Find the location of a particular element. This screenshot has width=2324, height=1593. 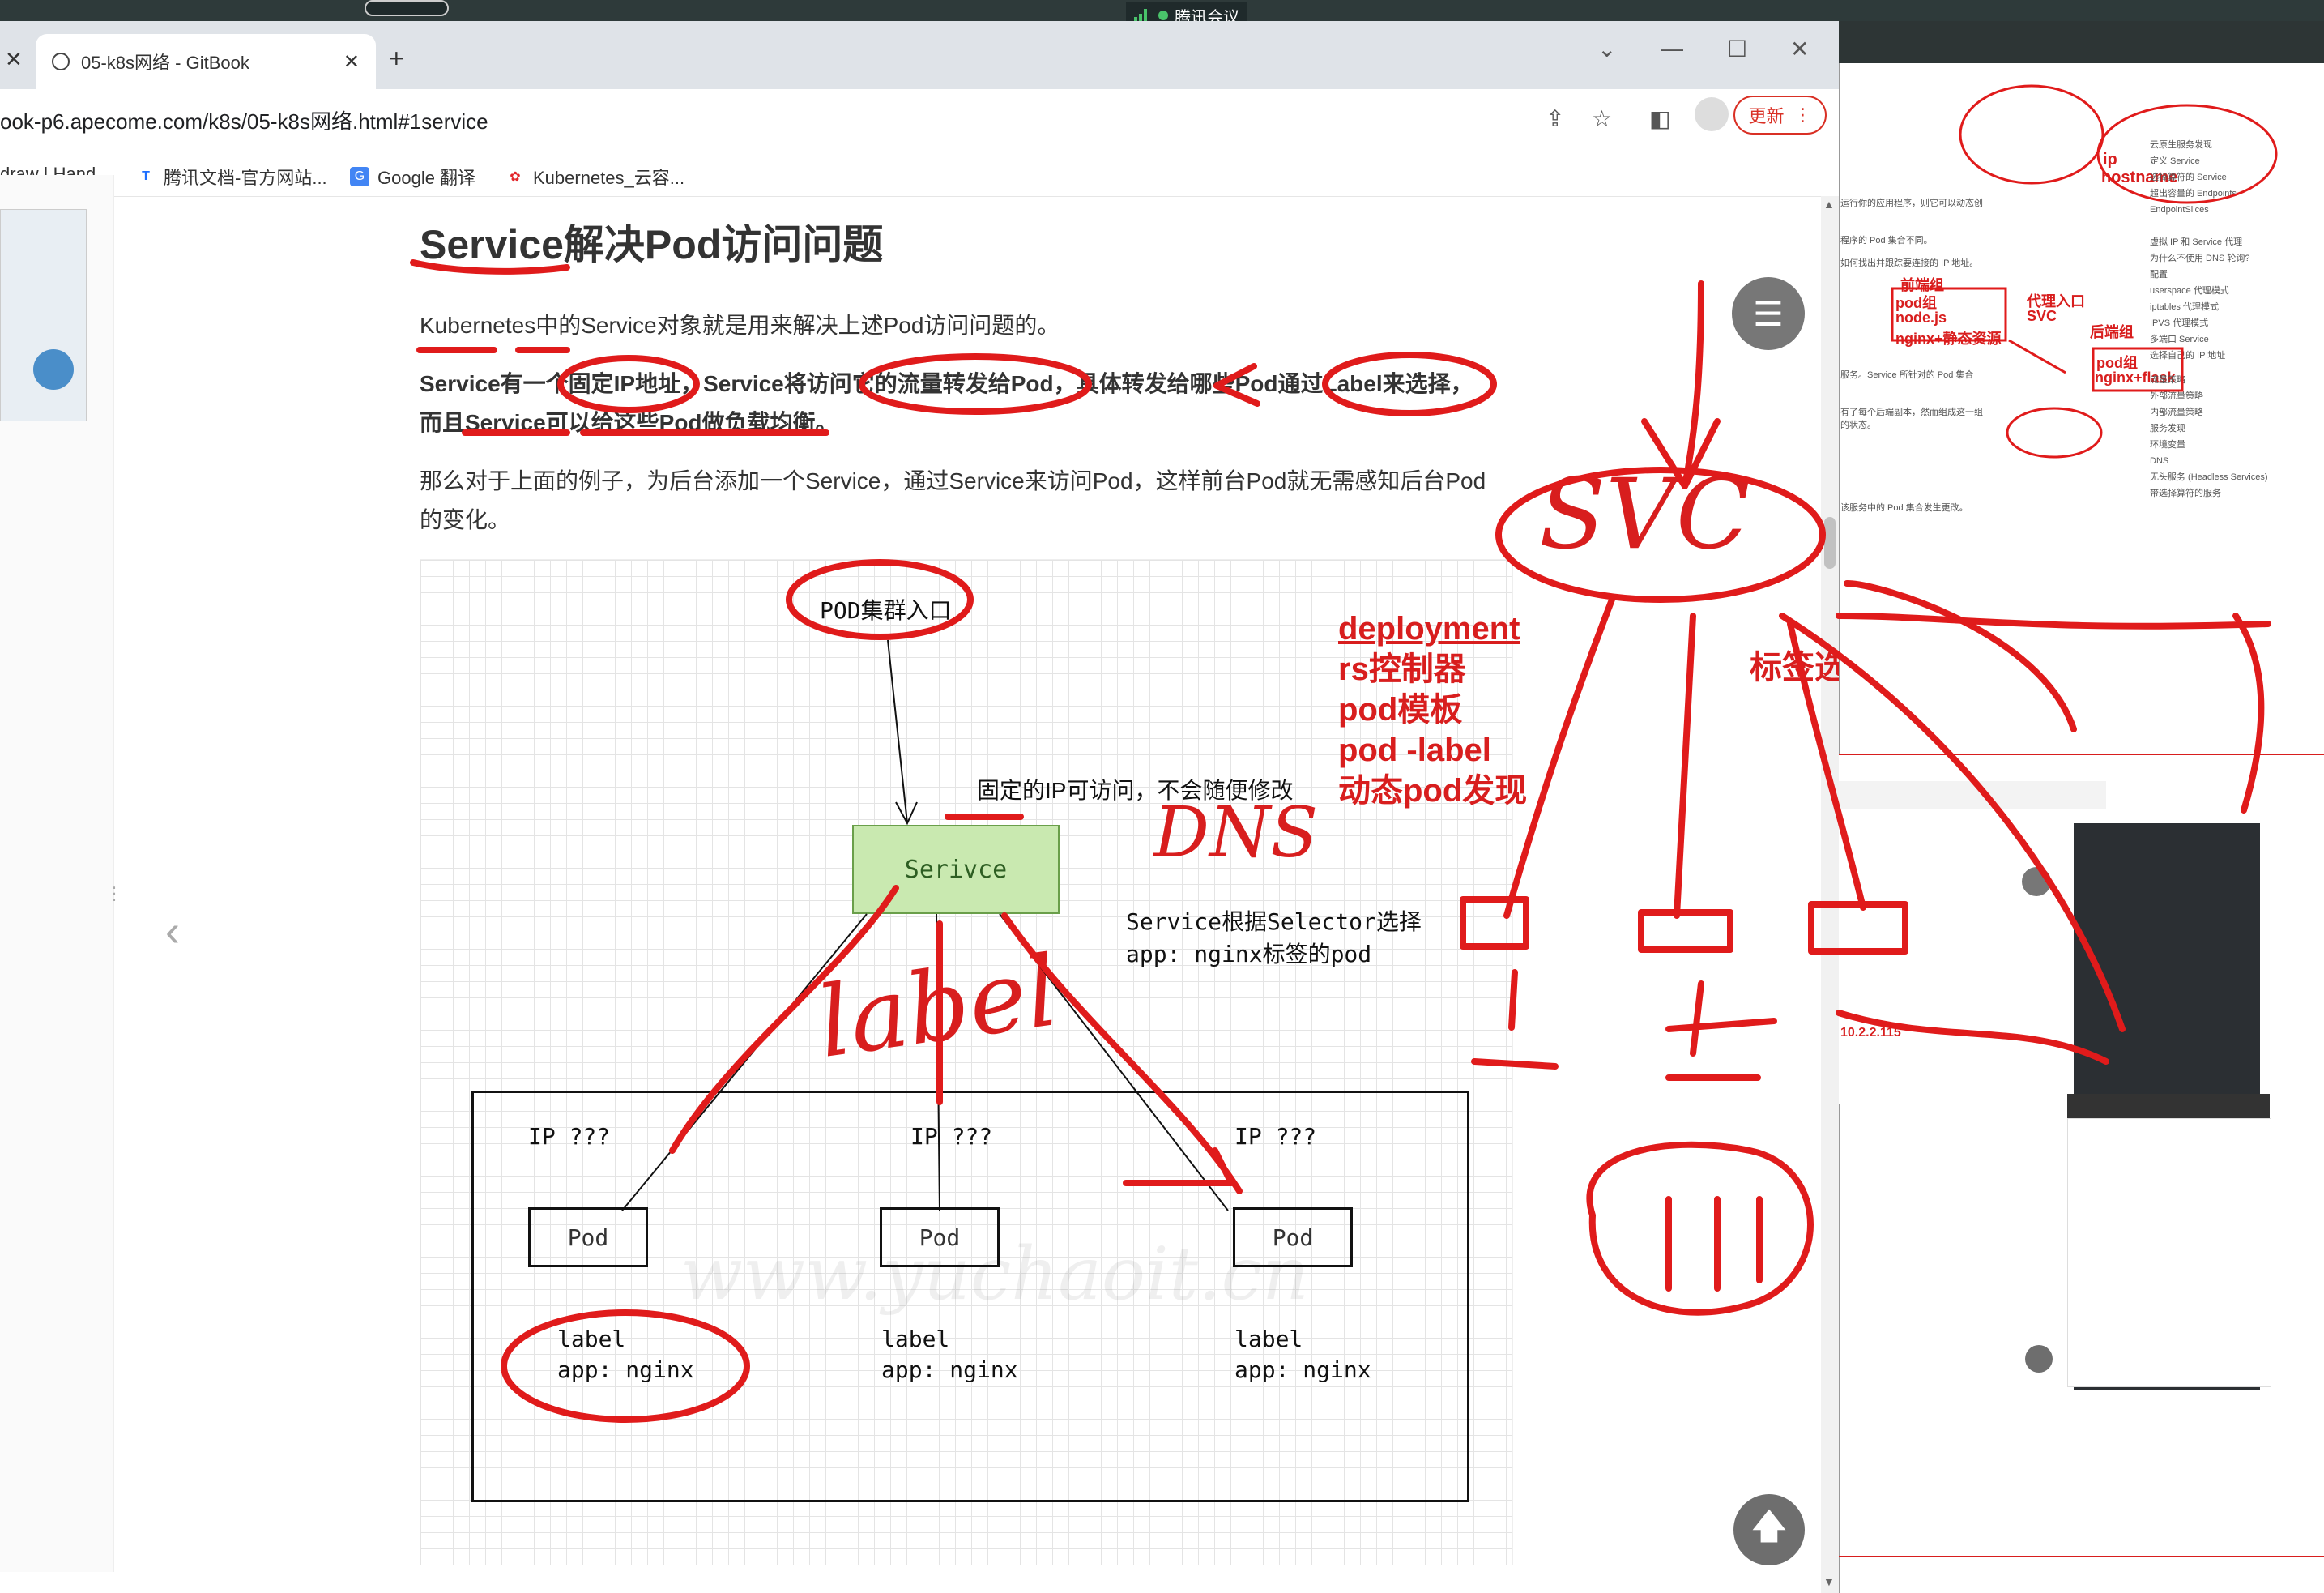

rp-toc-item: 服务发现 is located at coordinates (2167, 428).